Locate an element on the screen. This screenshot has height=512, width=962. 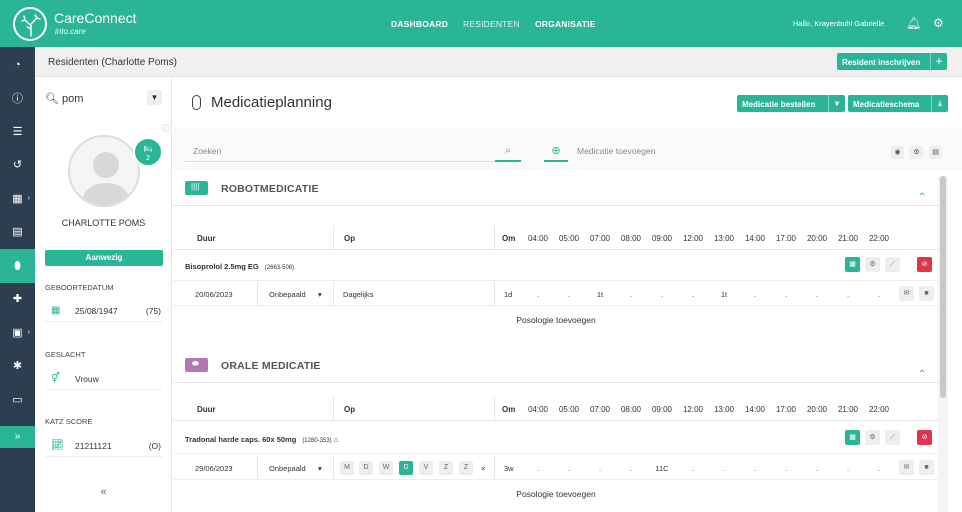
gender-label: GESLACHT is located at coordinates (65, 354).